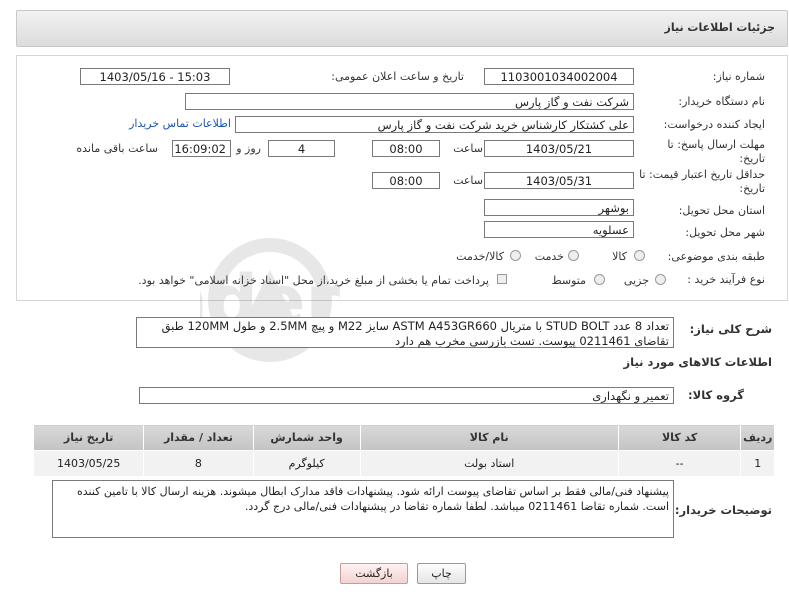  What do you see at coordinates (679, 463) in the screenshot?
I see `cell-item-code: --` at bounding box center [679, 463].